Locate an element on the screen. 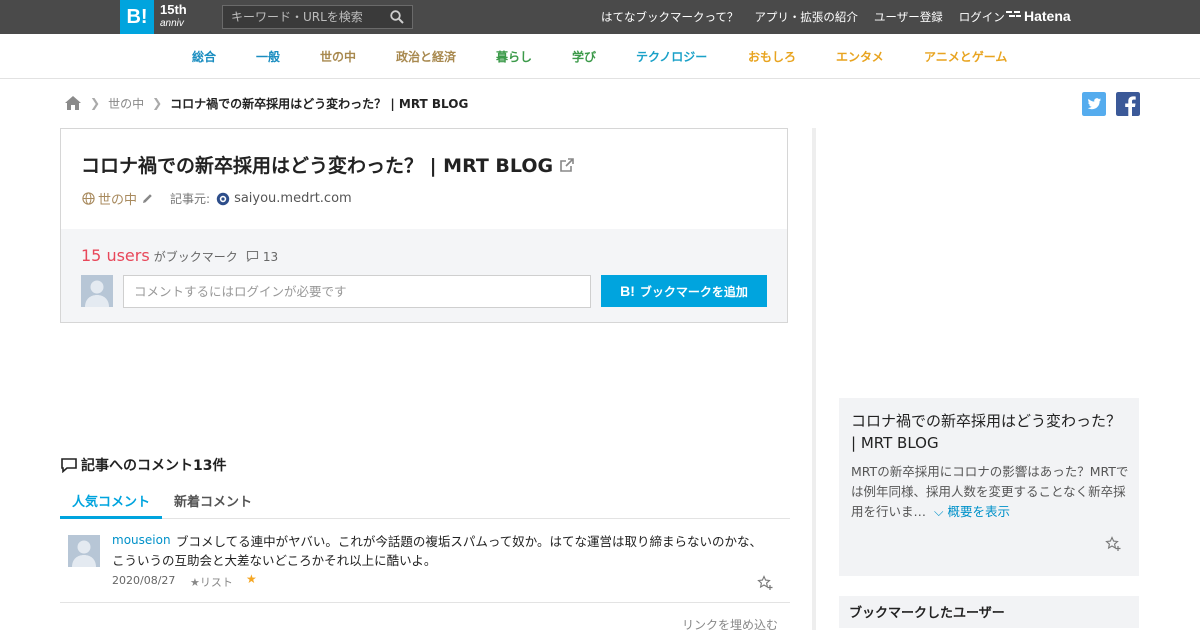 The height and width of the screenshot is (630, 1200). bookmarked-users-heading: ブックマークしたユーザー is located at coordinates (989, 612).